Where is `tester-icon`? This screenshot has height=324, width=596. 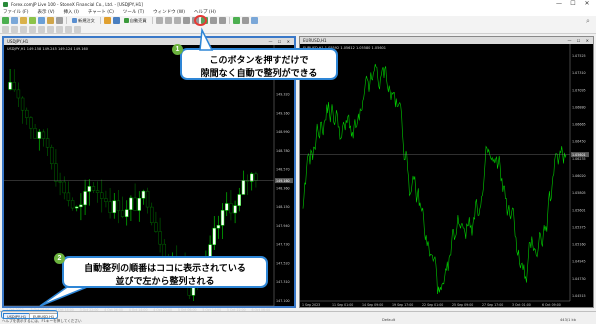 tester-icon is located at coordinates (59, 20).